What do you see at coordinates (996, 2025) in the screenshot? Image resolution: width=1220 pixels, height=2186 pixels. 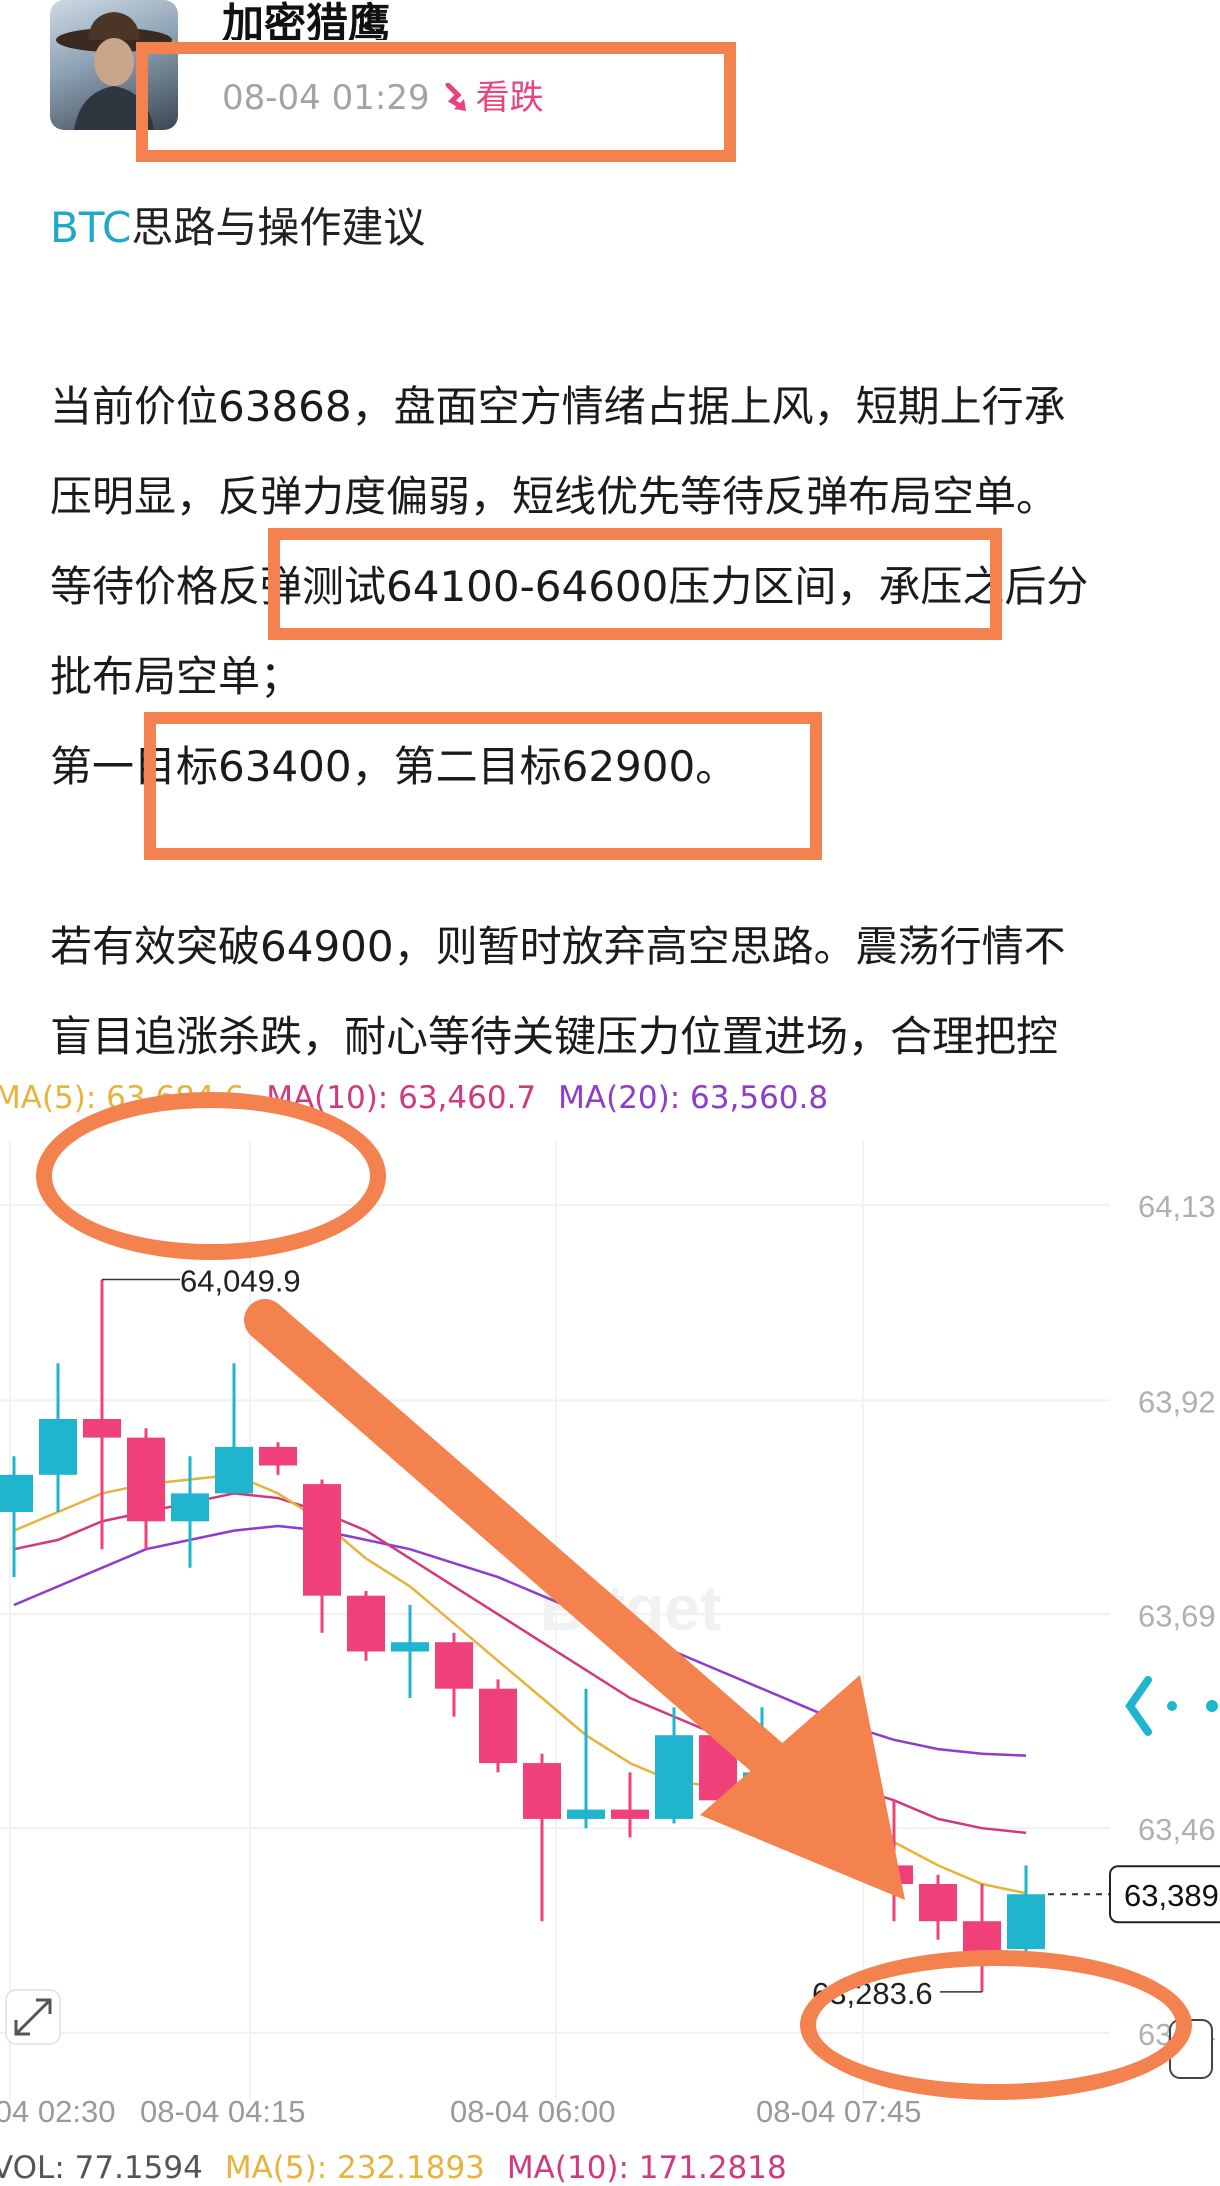 I see `annotation-ellipse-low` at bounding box center [996, 2025].